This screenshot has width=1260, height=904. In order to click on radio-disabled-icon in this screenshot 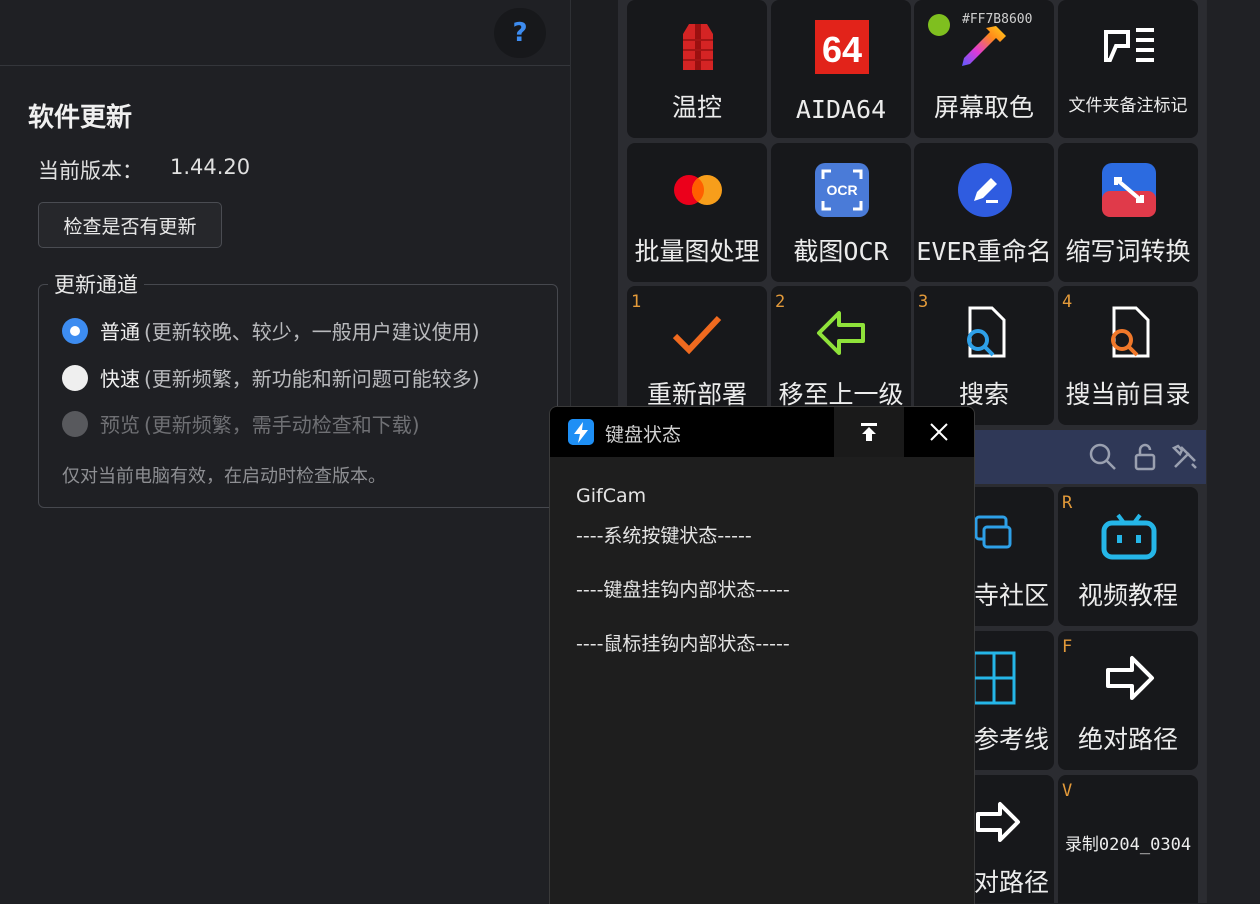, I will do `click(75, 423)`.